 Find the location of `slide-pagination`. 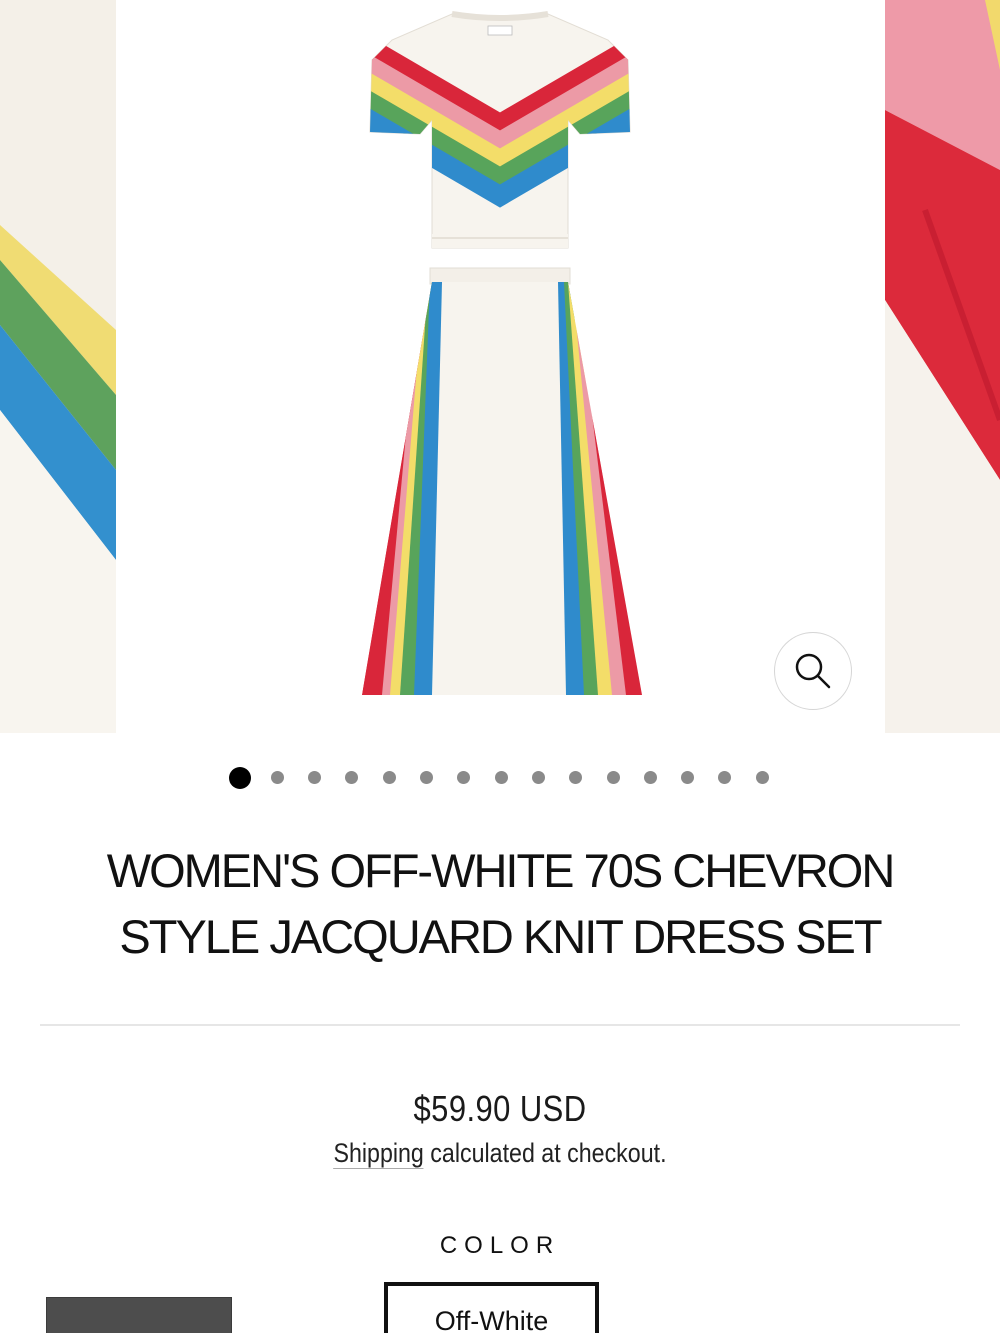

slide-pagination is located at coordinates (500, 777).